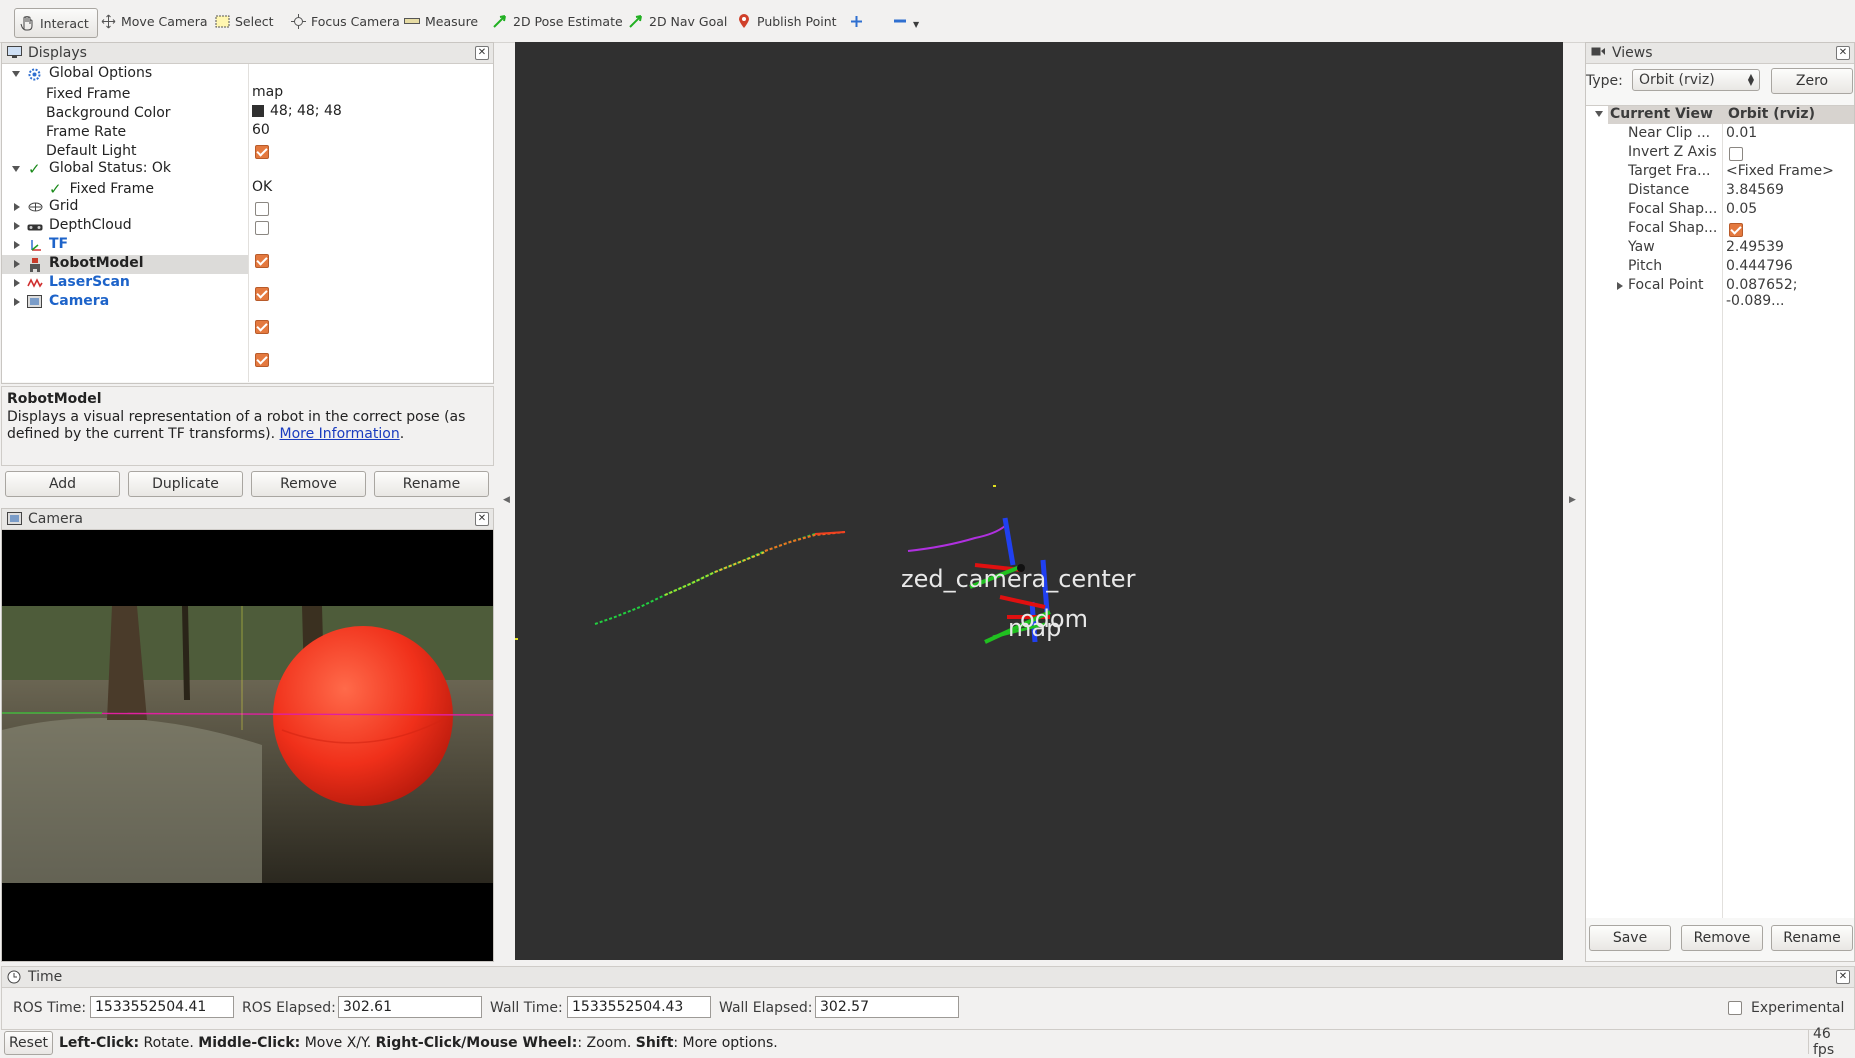 The width and height of the screenshot is (1855, 1058). What do you see at coordinates (110, 168) in the screenshot?
I see `global-status-label: Global Status: Ok` at bounding box center [110, 168].